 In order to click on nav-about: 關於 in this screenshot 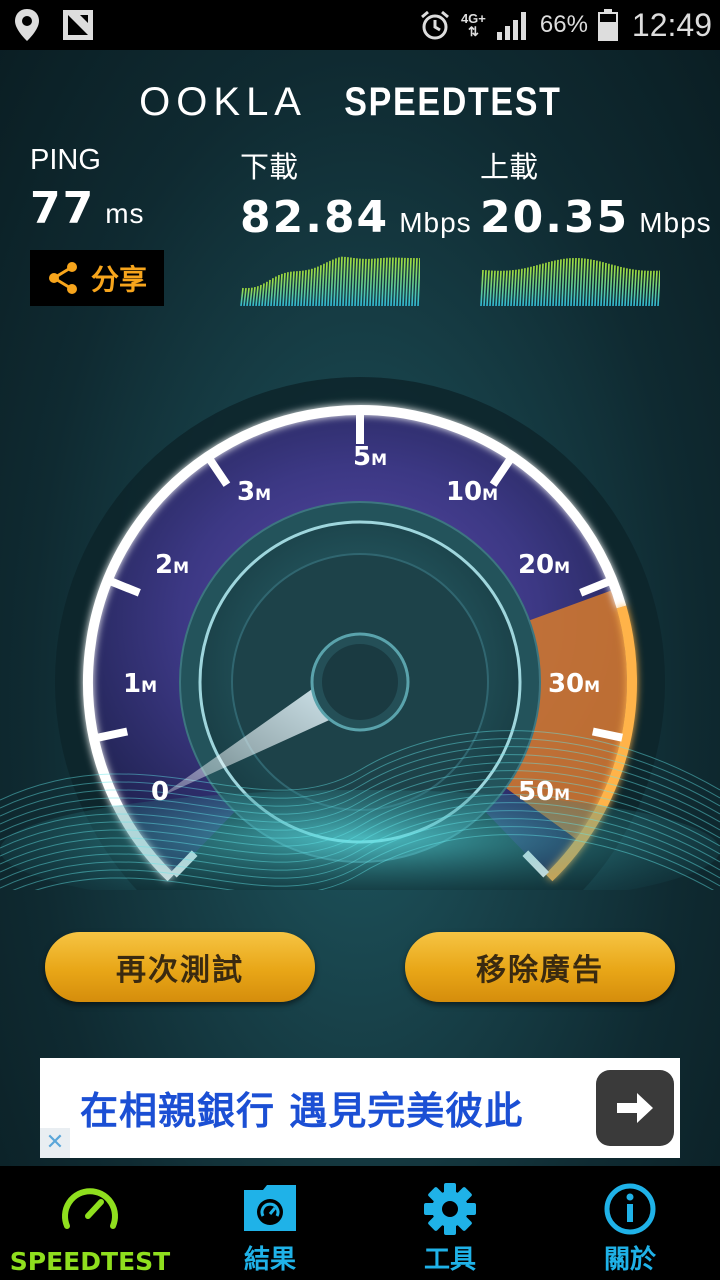, I will do `click(630, 1223)`.